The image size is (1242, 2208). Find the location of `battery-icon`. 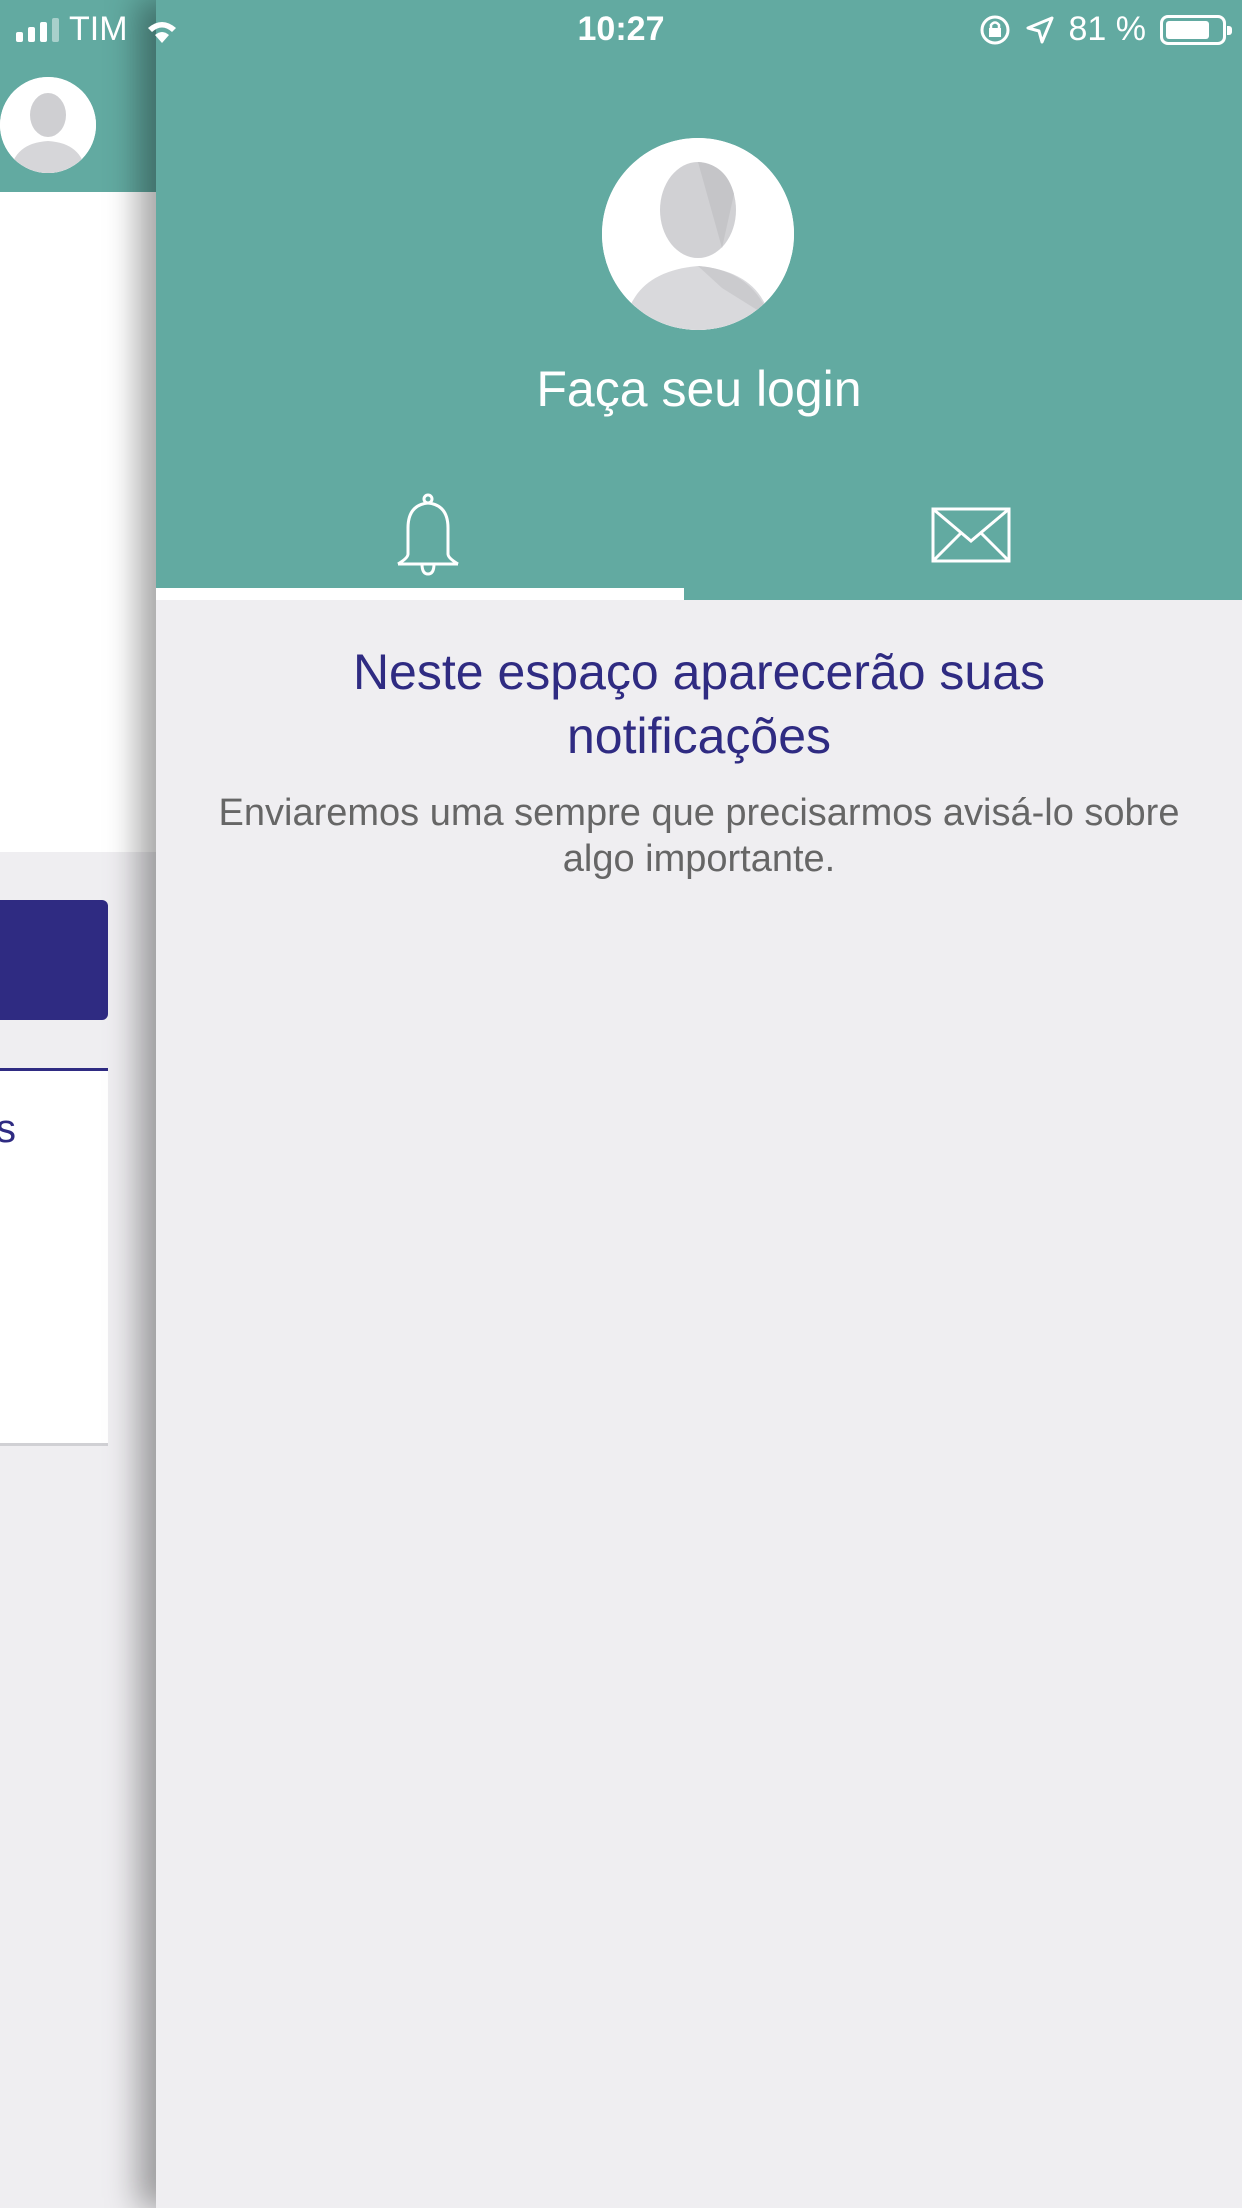

battery-icon is located at coordinates (1196, 29).